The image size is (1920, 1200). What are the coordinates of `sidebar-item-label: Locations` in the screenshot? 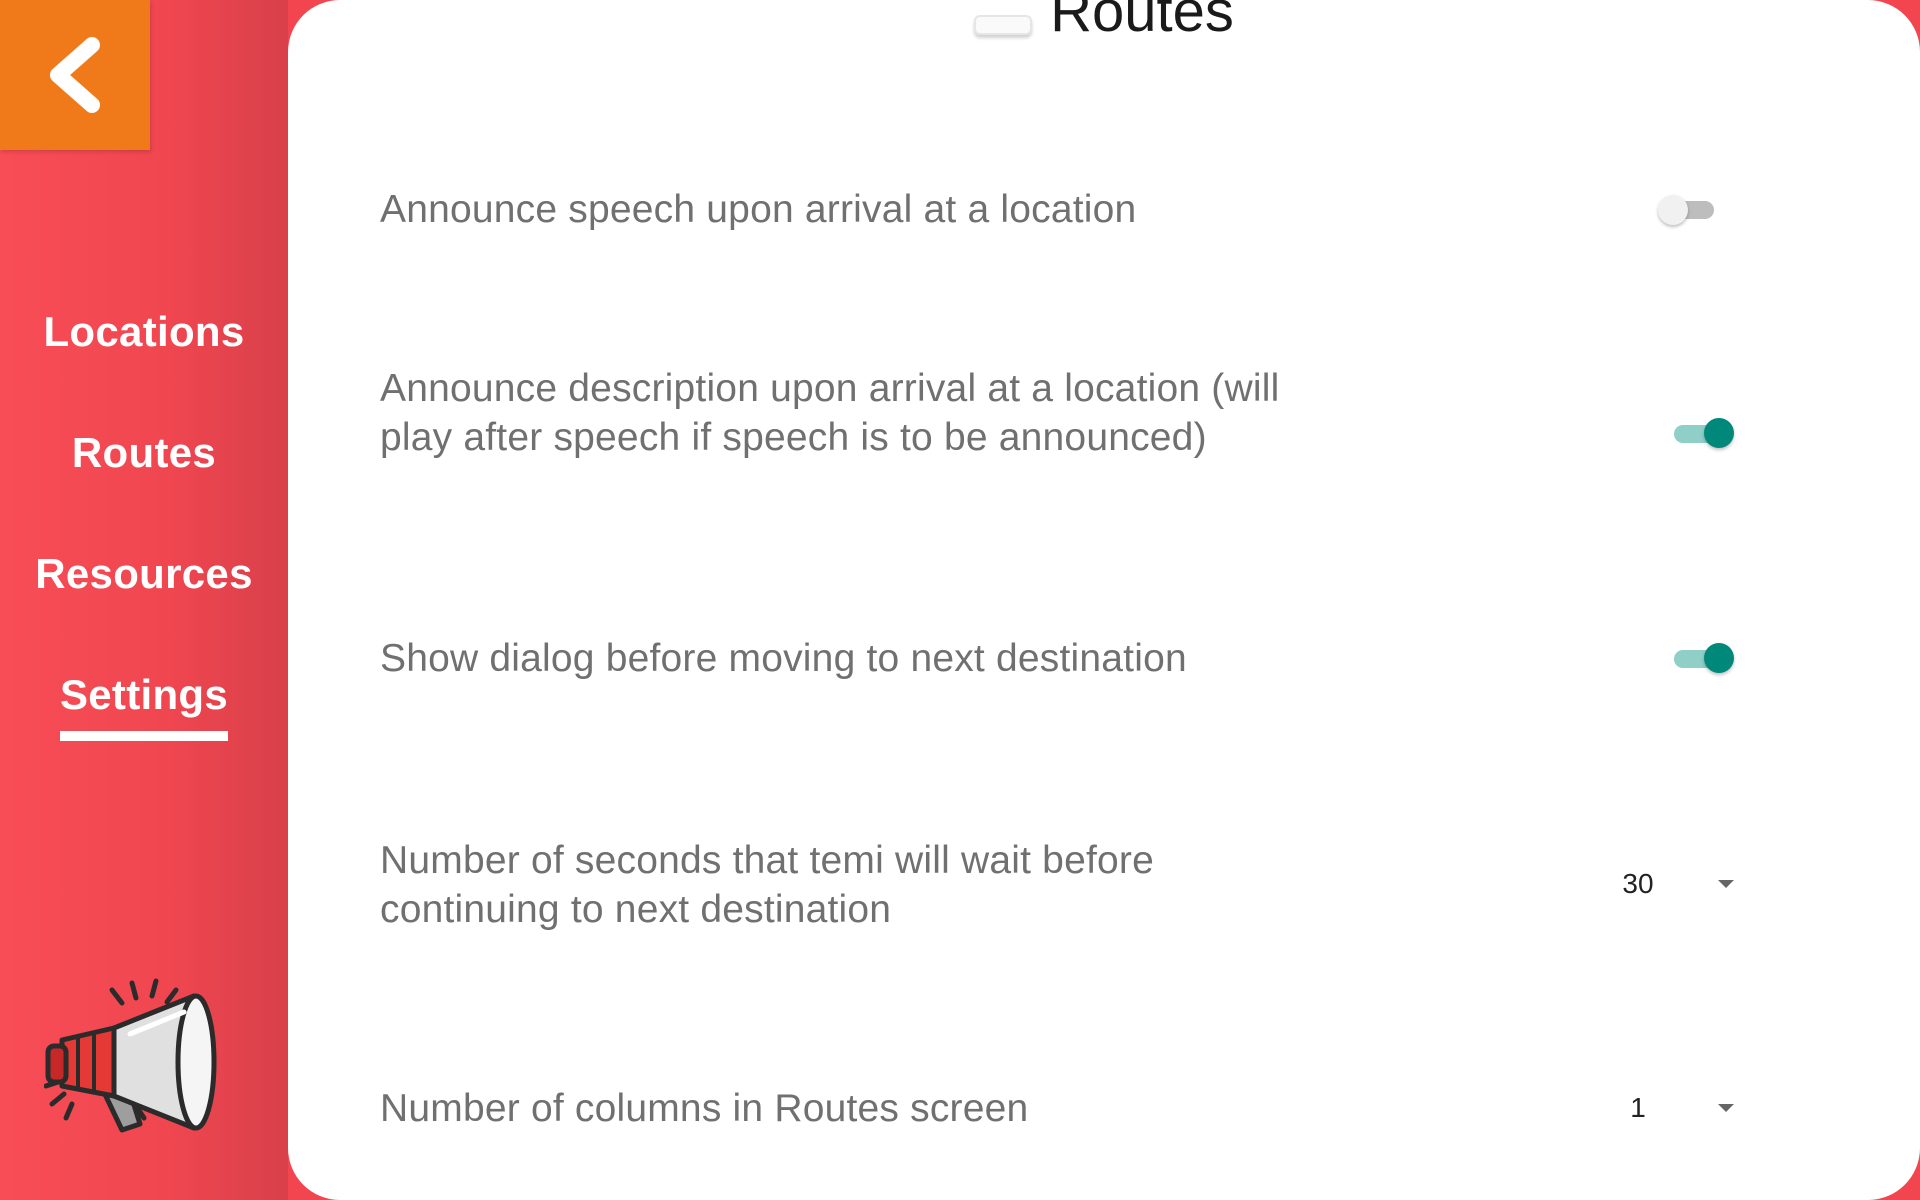 It's located at (144, 331).